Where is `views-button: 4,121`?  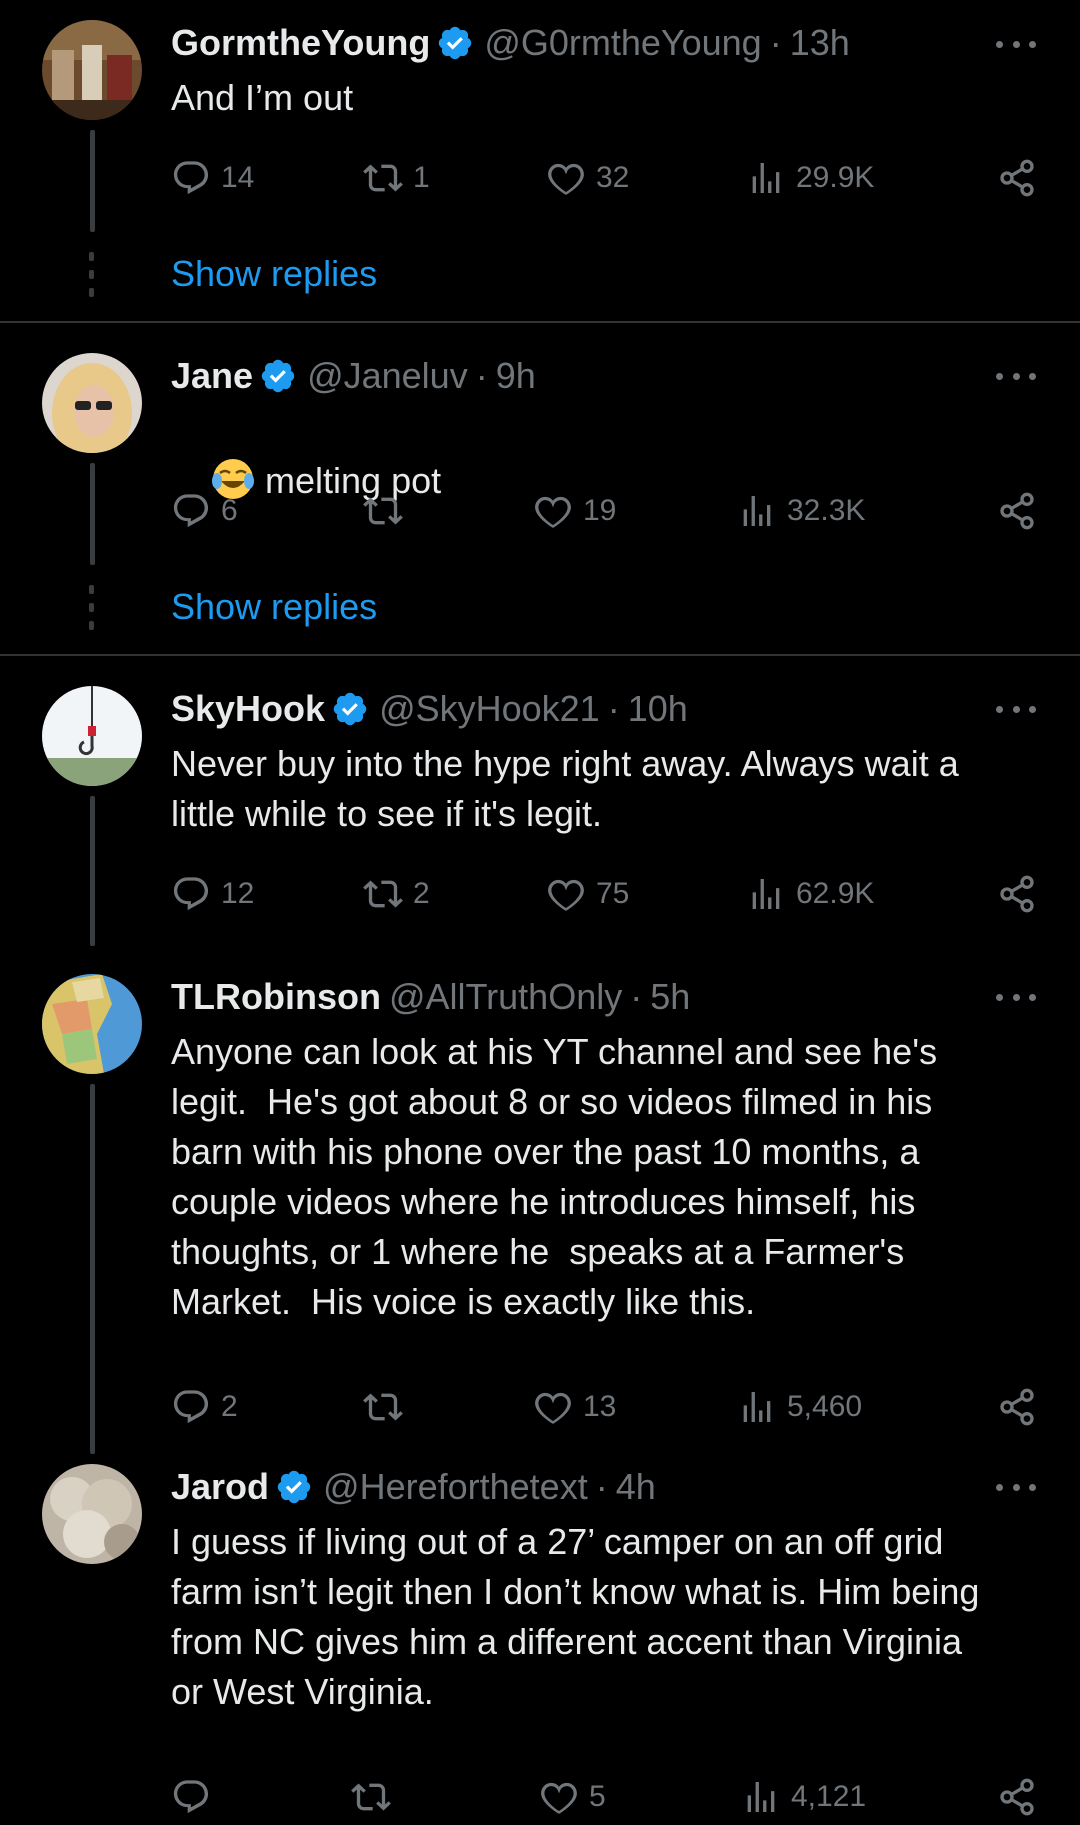 views-button: 4,121 is located at coordinates (803, 1797).